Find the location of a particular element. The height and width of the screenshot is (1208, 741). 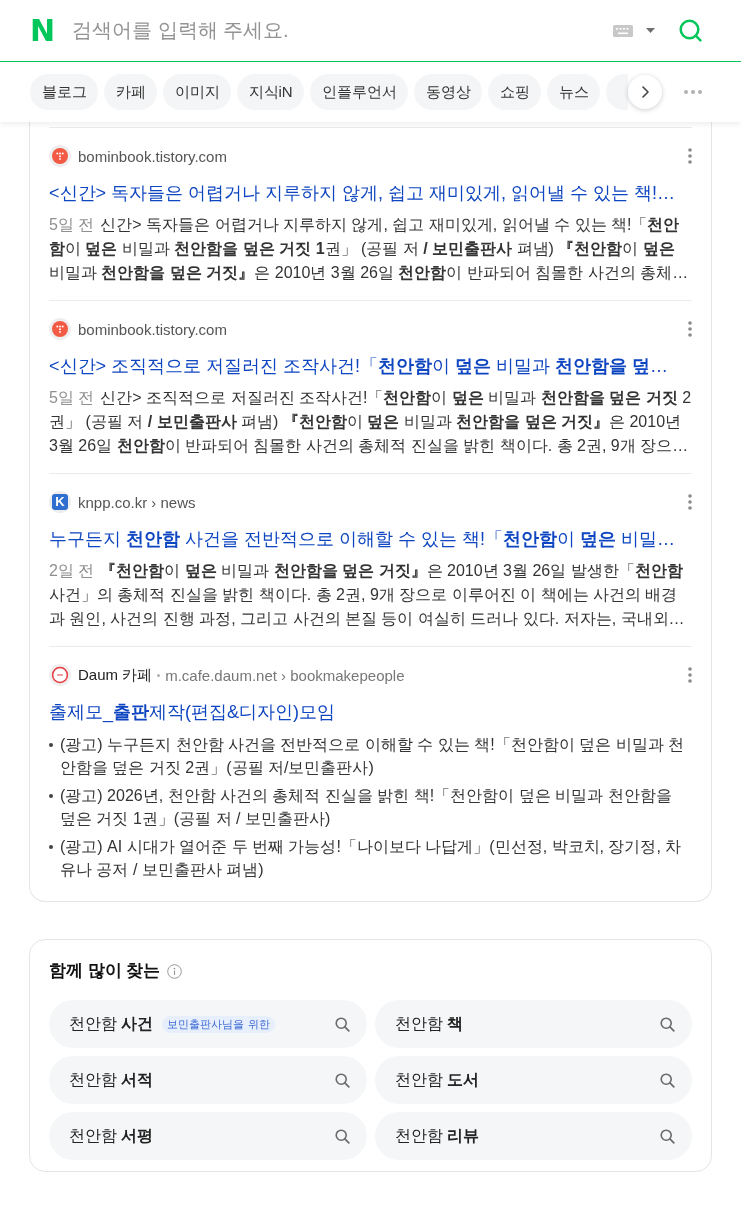

related-search-button: 천안함 도서 is located at coordinates (533, 1080).